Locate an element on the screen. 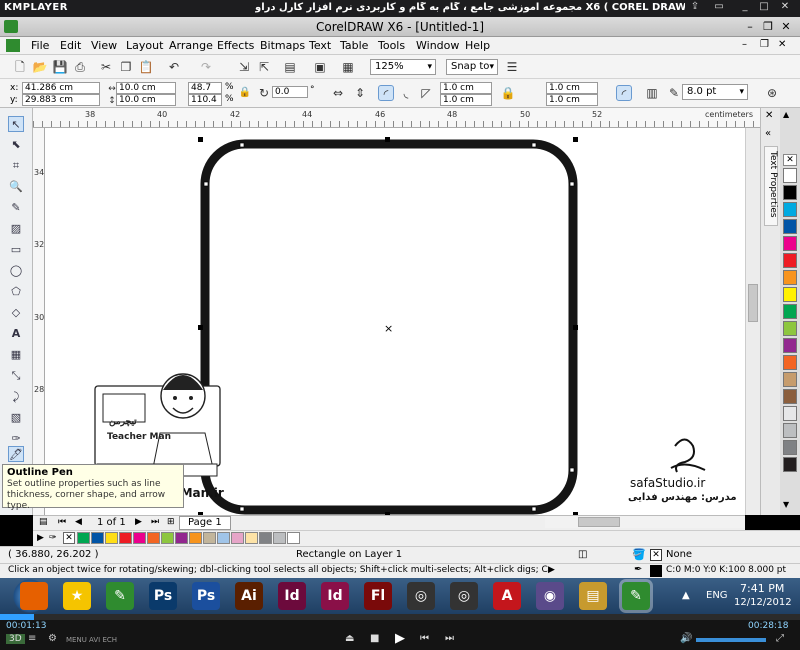 Image resolution: width=800 pixels, height=650 pixels. horizontal-ruler: 38 40 42 44 46 48 50 52 centimeters is located at coordinates (396, 118).